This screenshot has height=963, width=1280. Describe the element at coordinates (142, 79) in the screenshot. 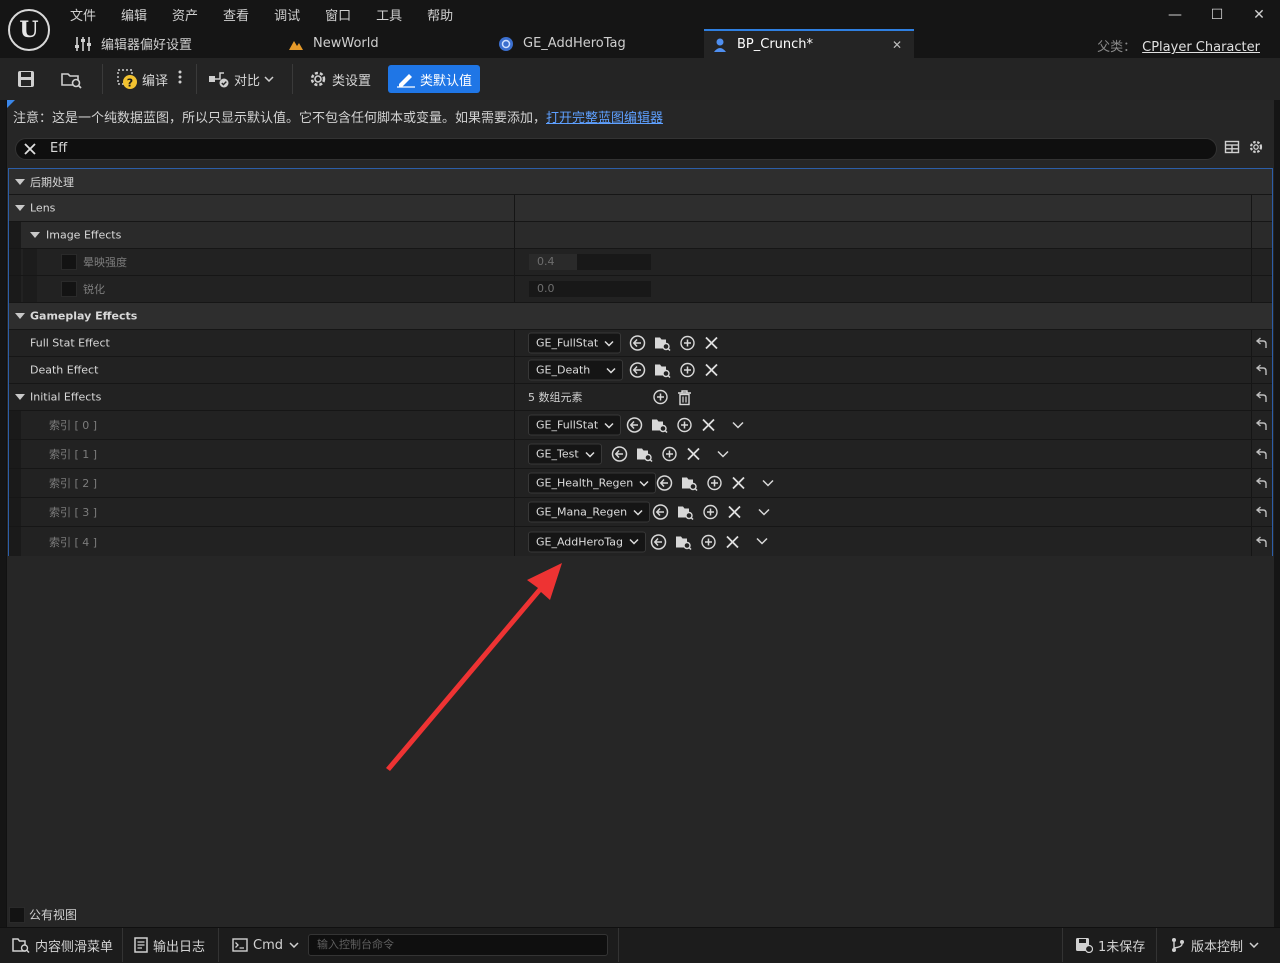

I see `compile-button: ? 编译` at that location.